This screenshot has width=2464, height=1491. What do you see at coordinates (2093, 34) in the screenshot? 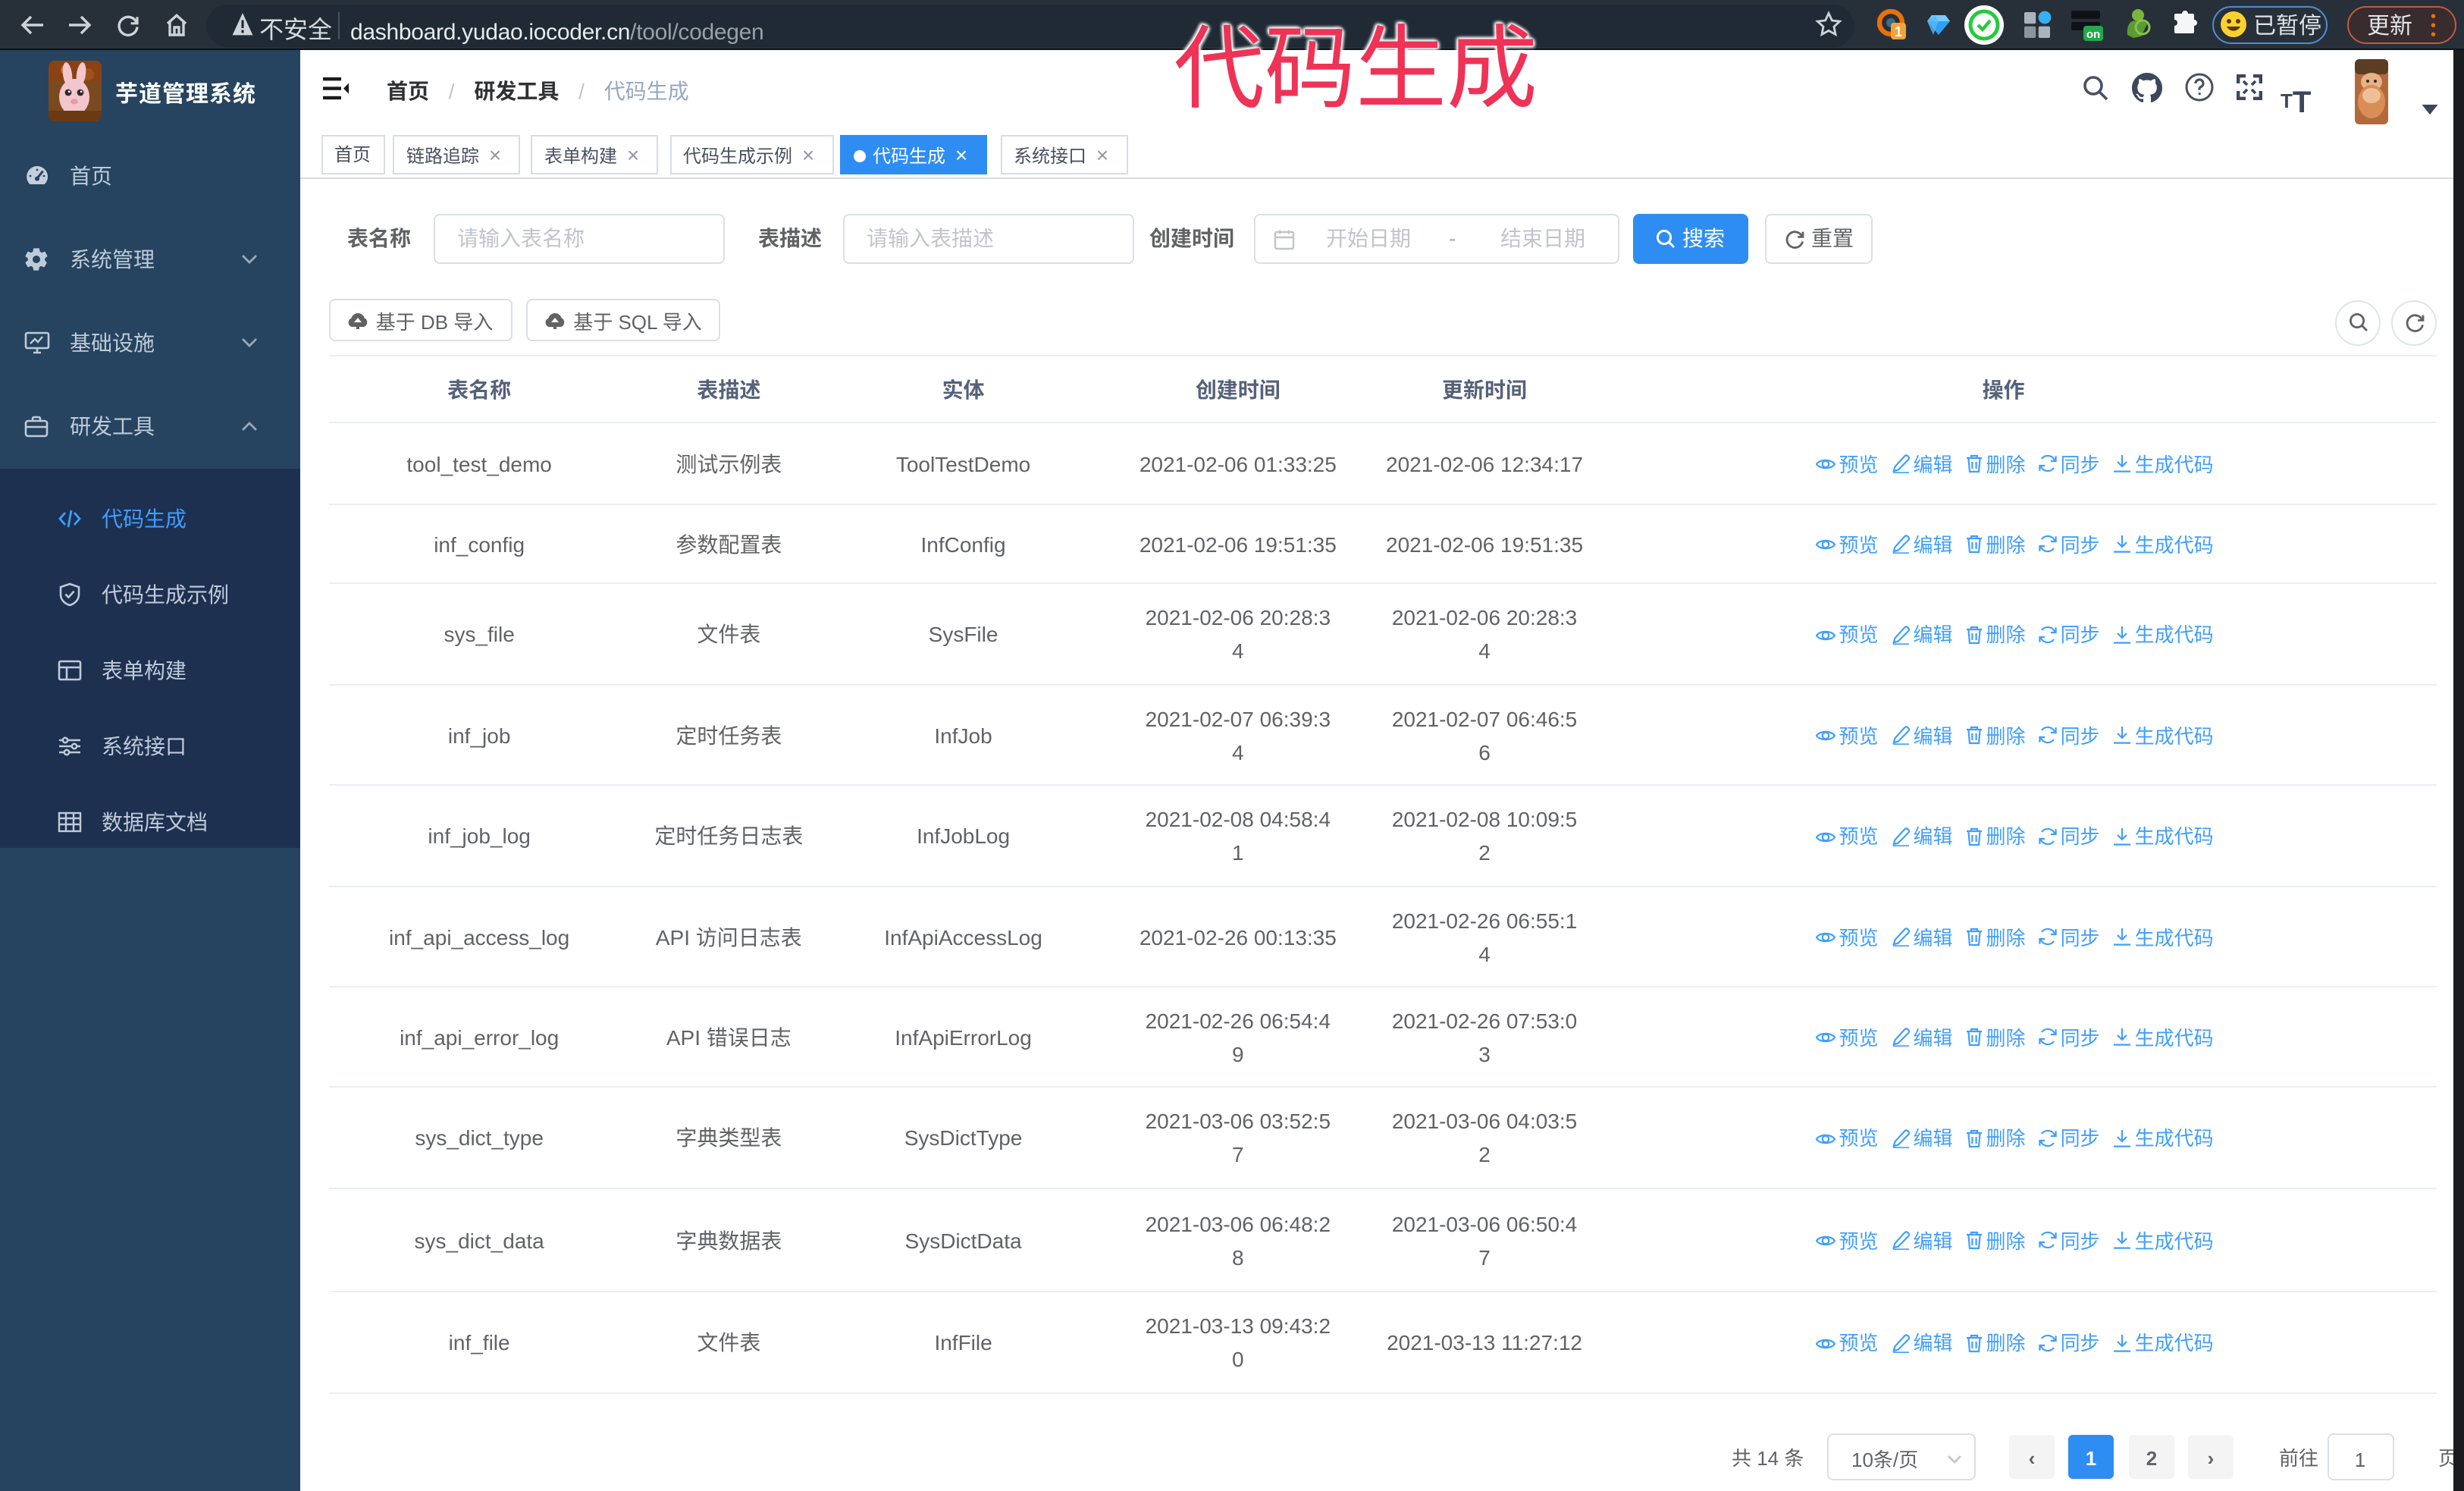
I see `svg-text: on` at bounding box center [2093, 34].